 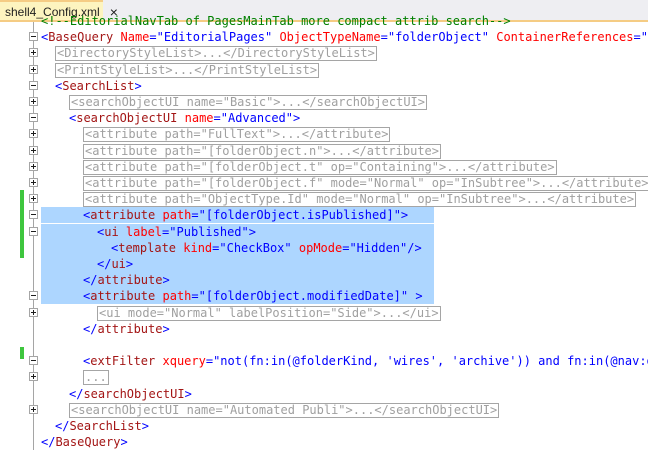 I want to click on code-token: folderObject, so click(x=438, y=37).